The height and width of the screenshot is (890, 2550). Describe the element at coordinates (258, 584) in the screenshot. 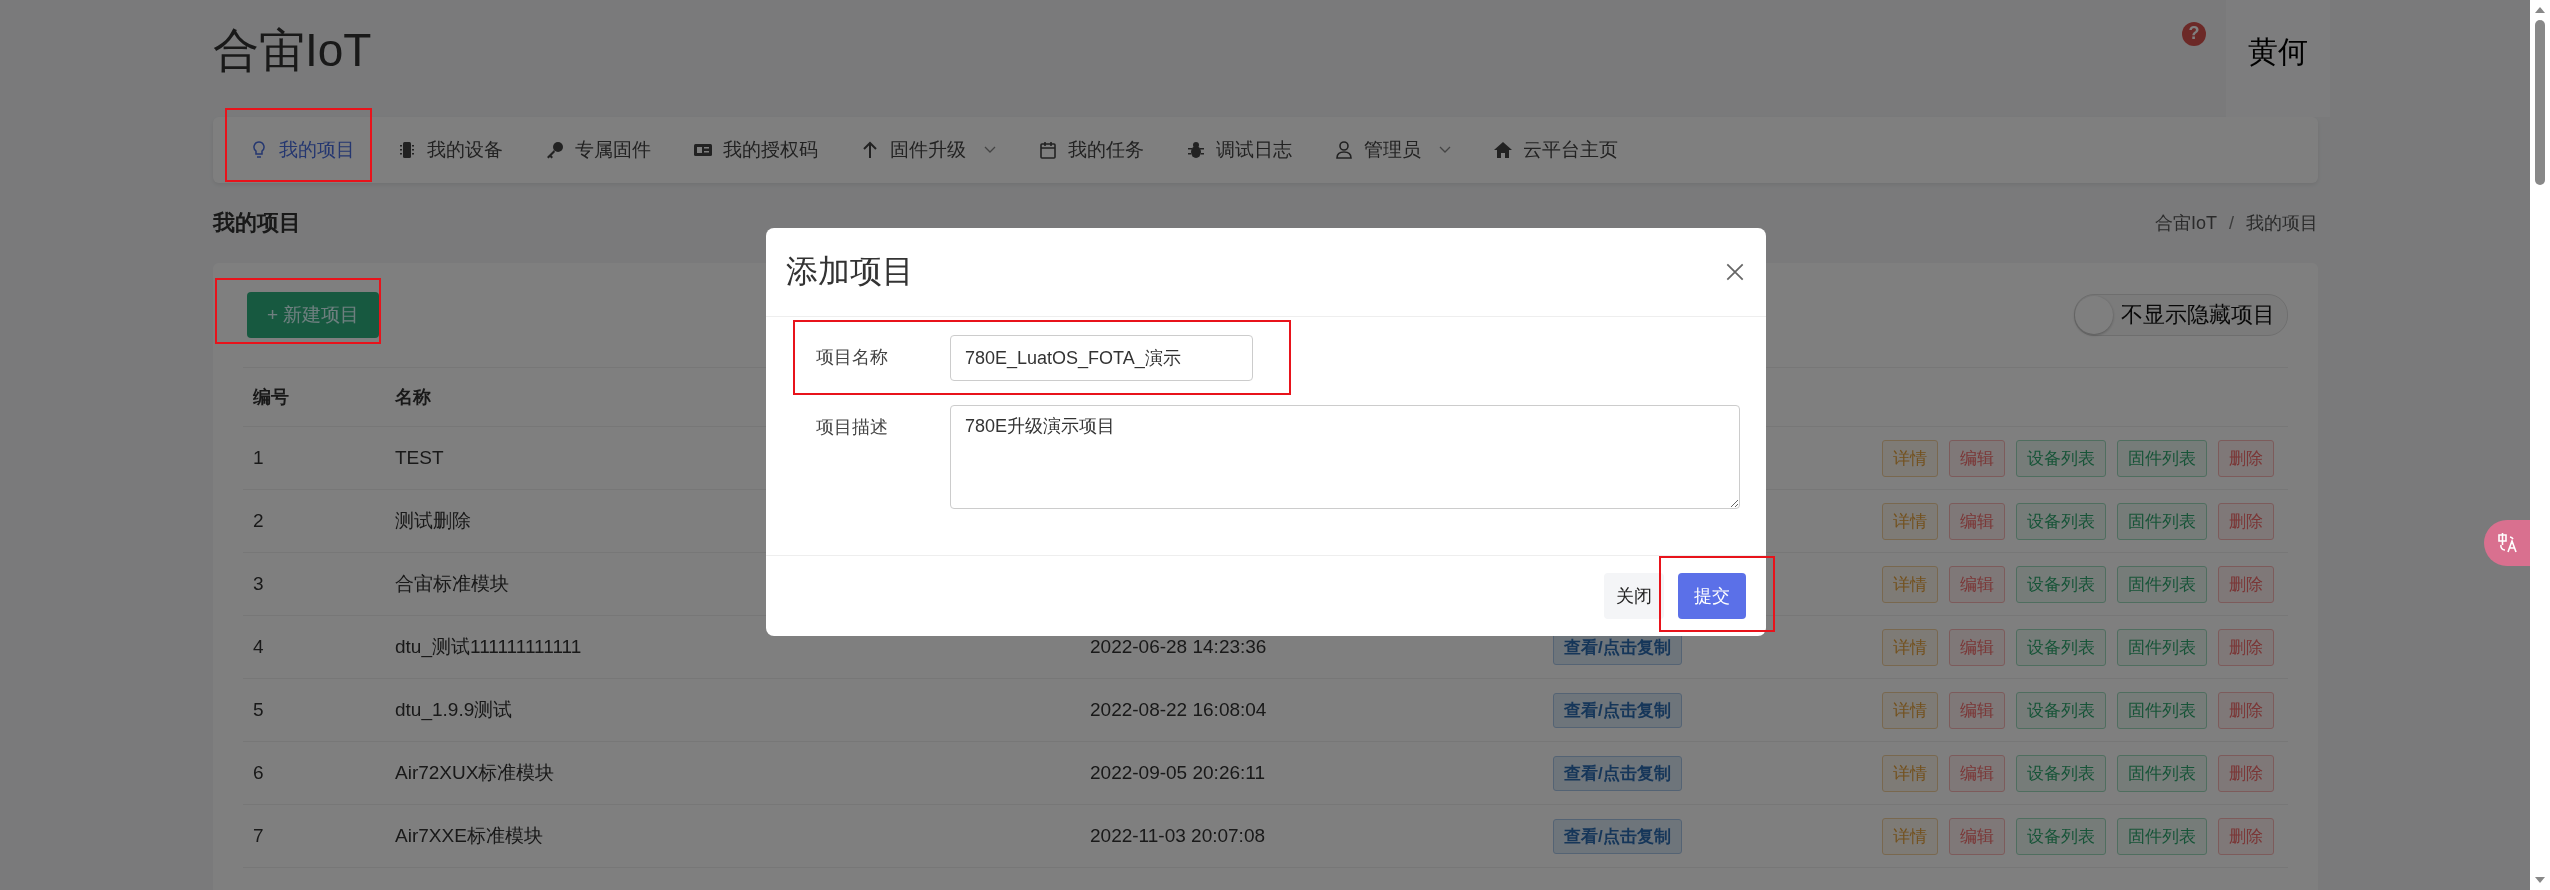

I see `table-cell: 3` at that location.